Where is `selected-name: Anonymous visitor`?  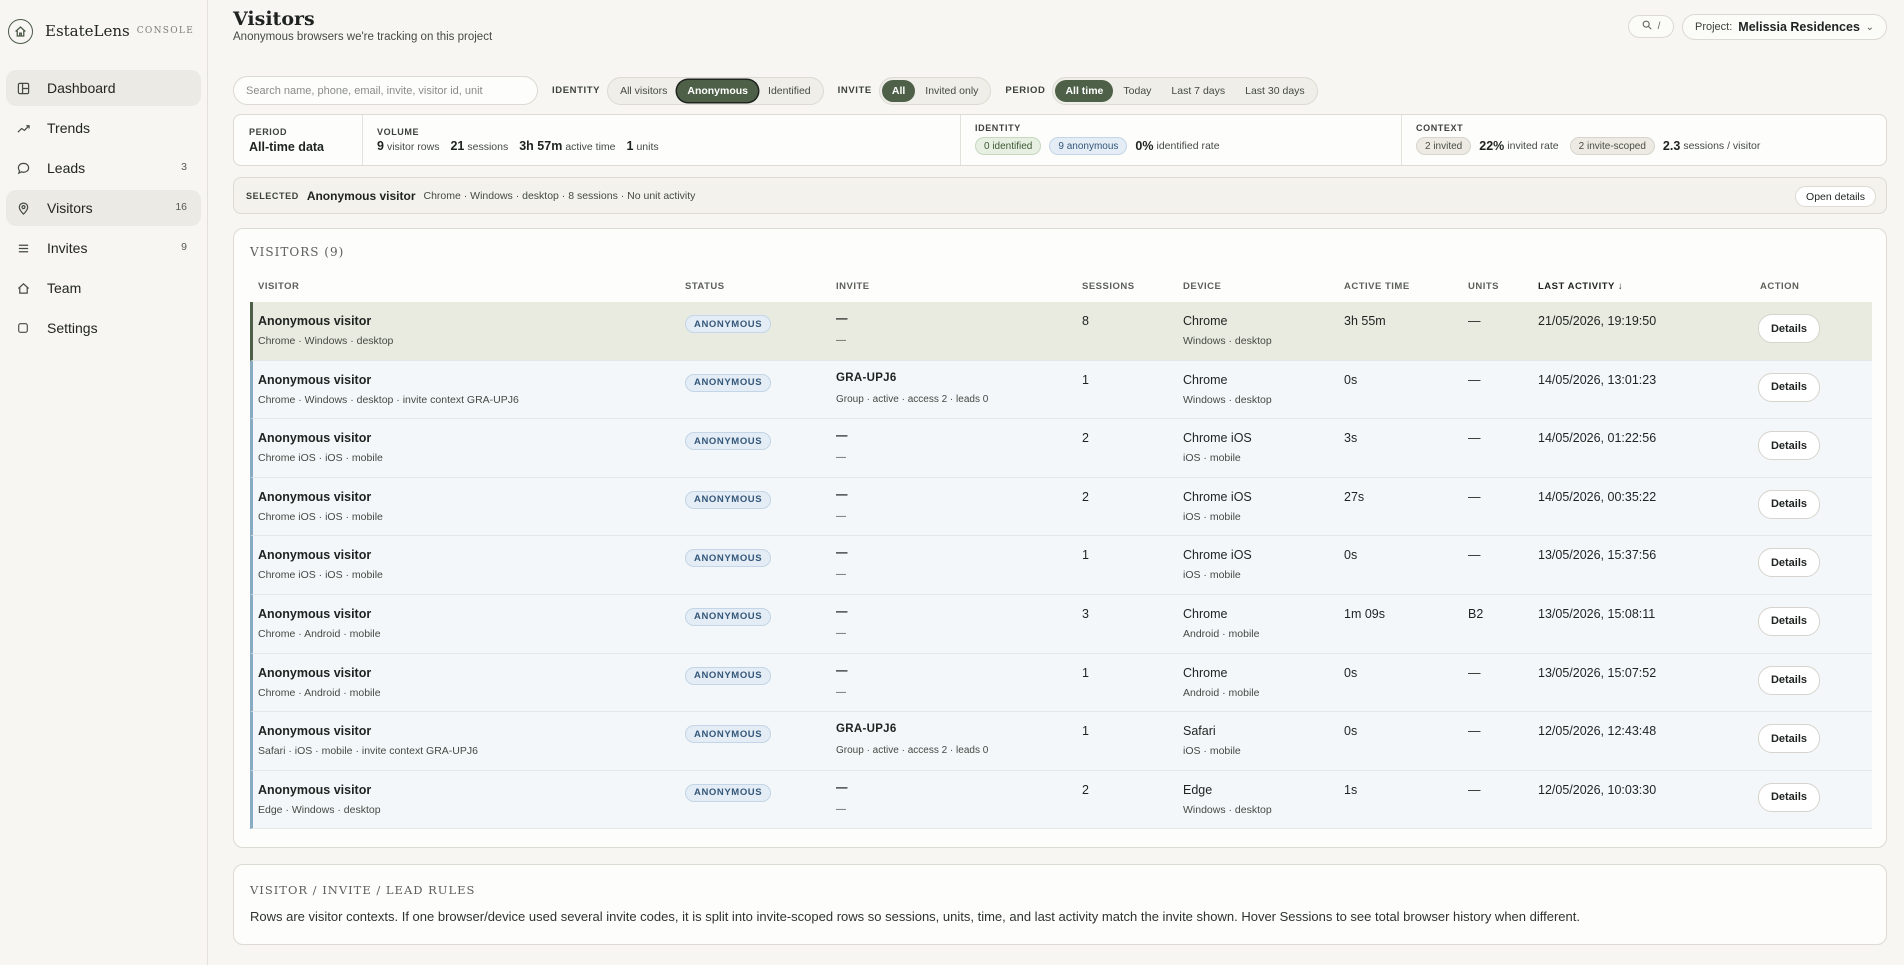 selected-name: Anonymous visitor is located at coordinates (361, 195).